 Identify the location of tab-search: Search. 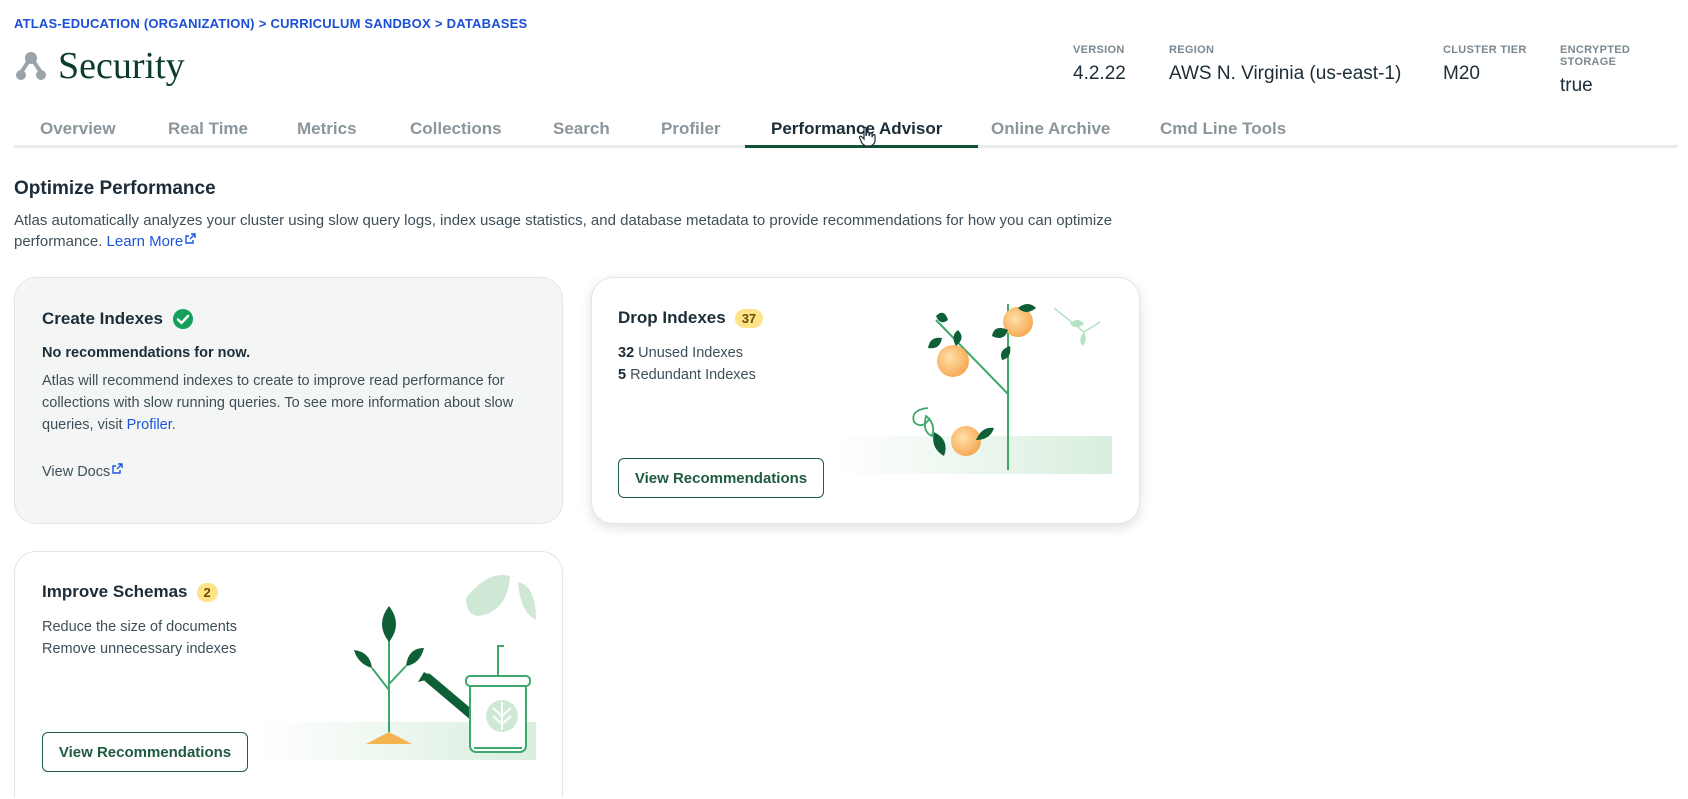
(581, 129).